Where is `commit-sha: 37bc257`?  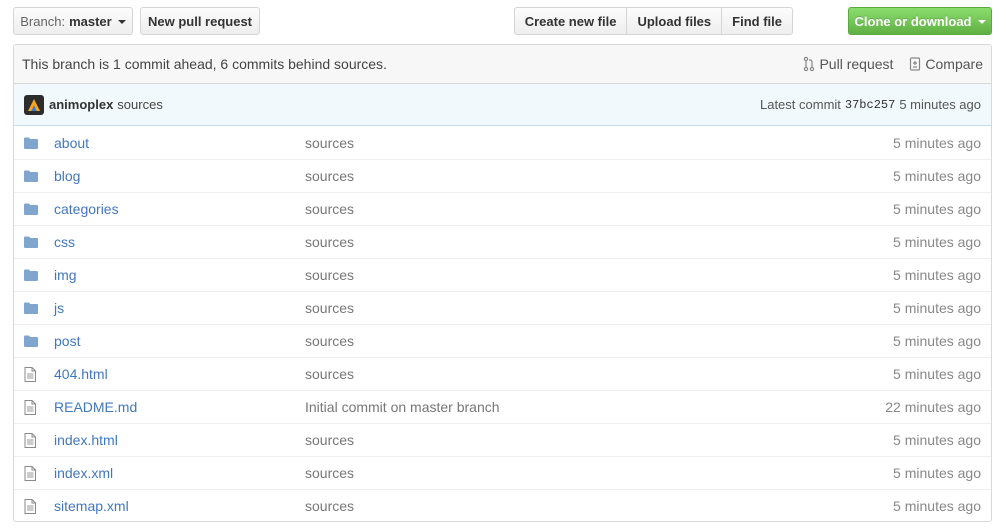 commit-sha: 37bc257 is located at coordinates (870, 105).